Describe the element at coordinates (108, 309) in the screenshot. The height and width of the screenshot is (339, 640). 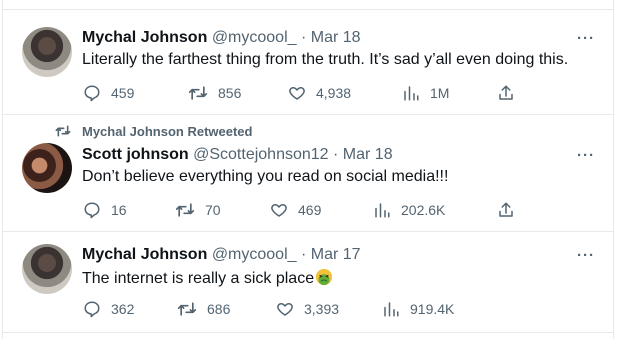
I see `reply-button: 362` at that location.